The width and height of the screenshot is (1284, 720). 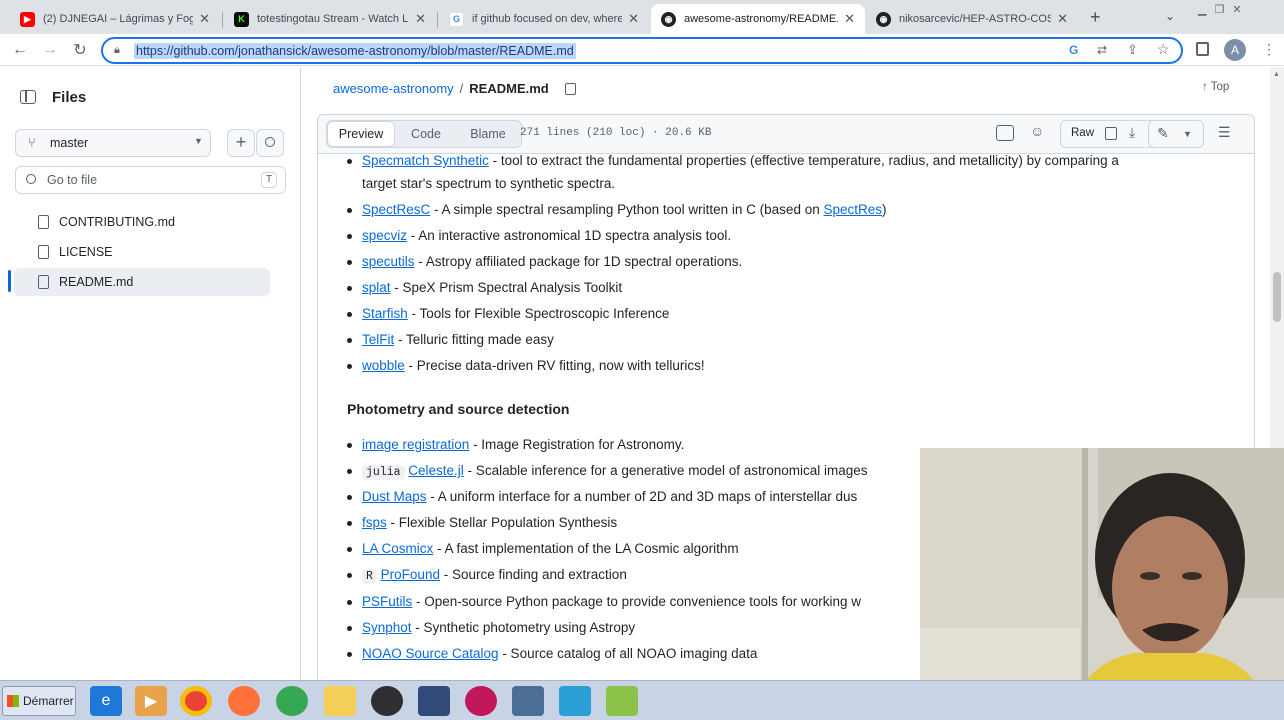 I want to click on forward-arrow-icon: →, so click(x=50, y=50).